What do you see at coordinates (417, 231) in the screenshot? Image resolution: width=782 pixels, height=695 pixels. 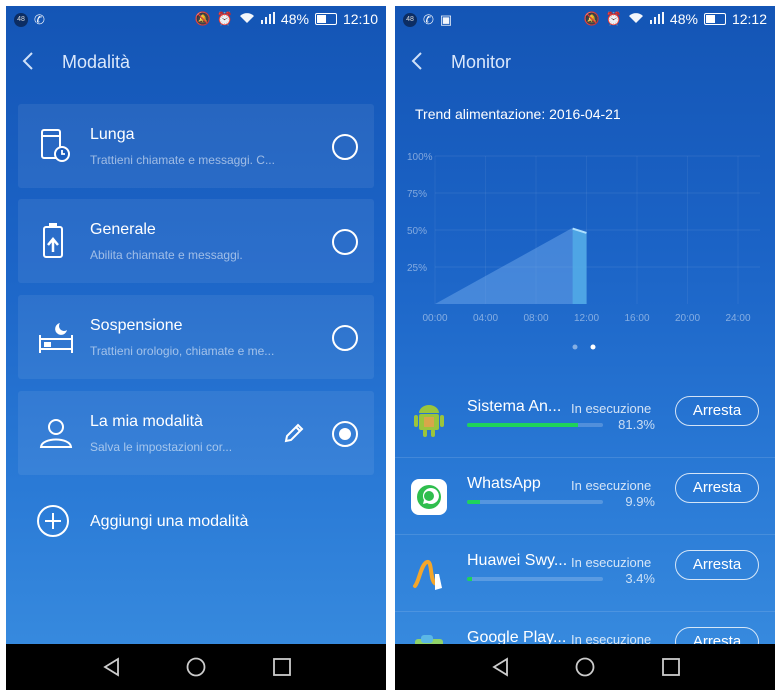 I see `y-tick-label: 50%` at bounding box center [417, 231].